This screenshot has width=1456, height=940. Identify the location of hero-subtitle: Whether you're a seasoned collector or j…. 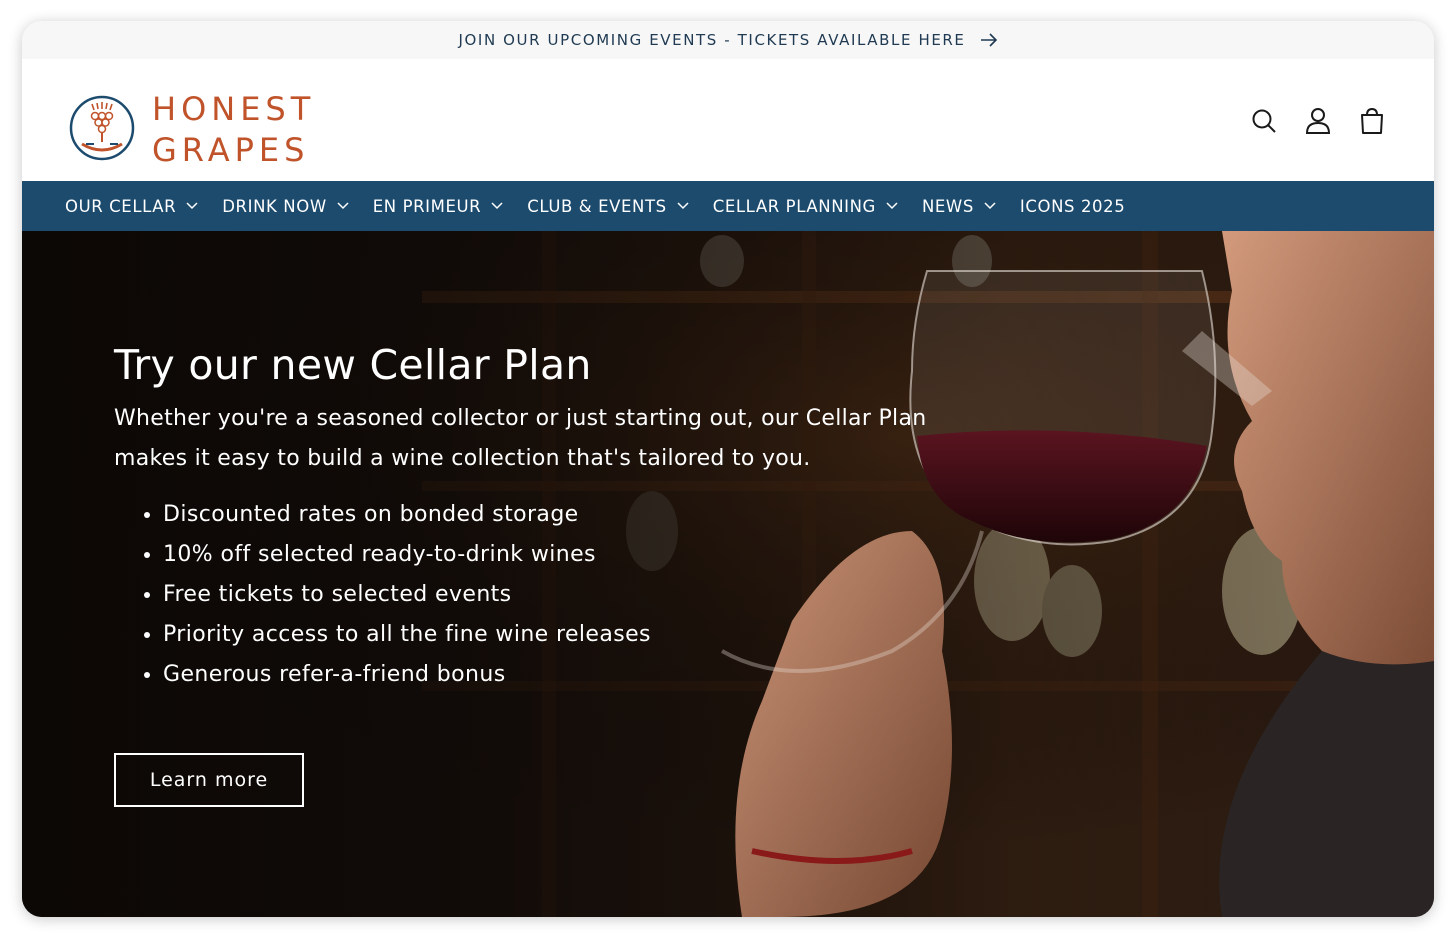
(520, 438).